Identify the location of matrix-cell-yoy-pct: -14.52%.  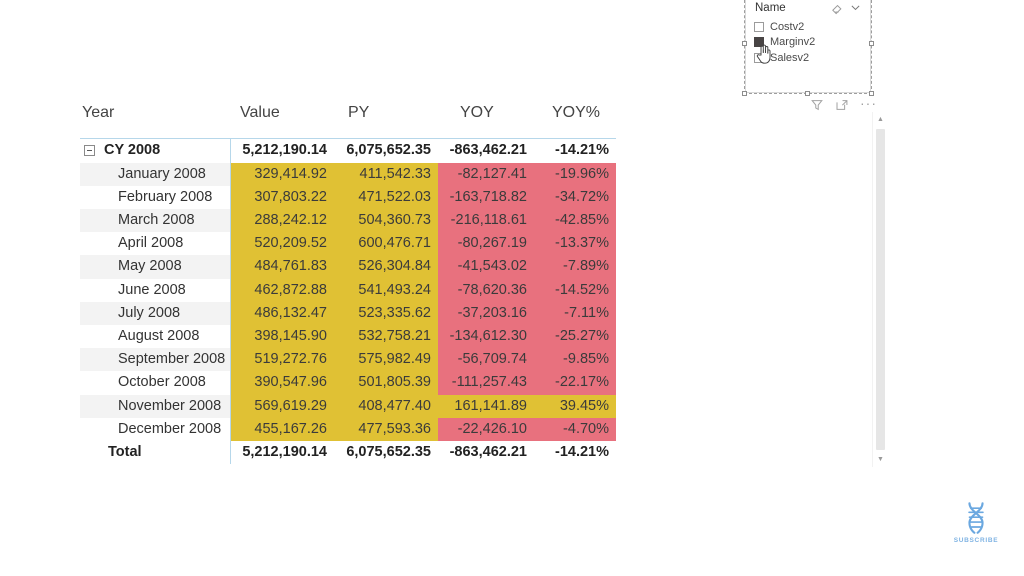
(575, 290).